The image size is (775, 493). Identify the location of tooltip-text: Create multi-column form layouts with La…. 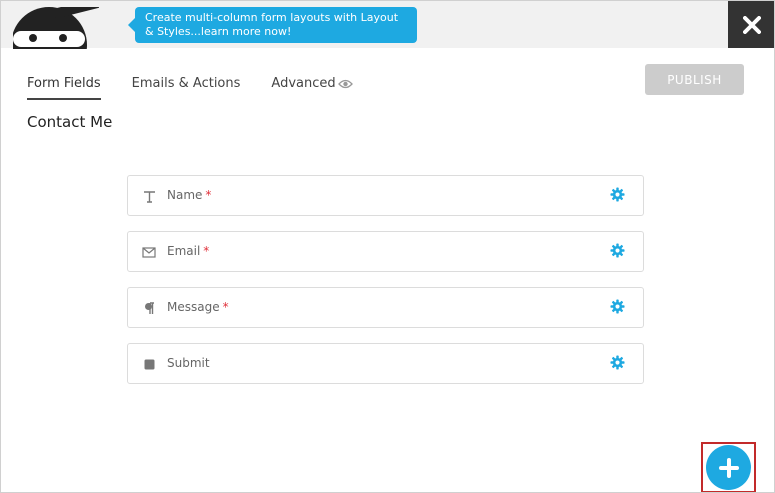
(272, 24).